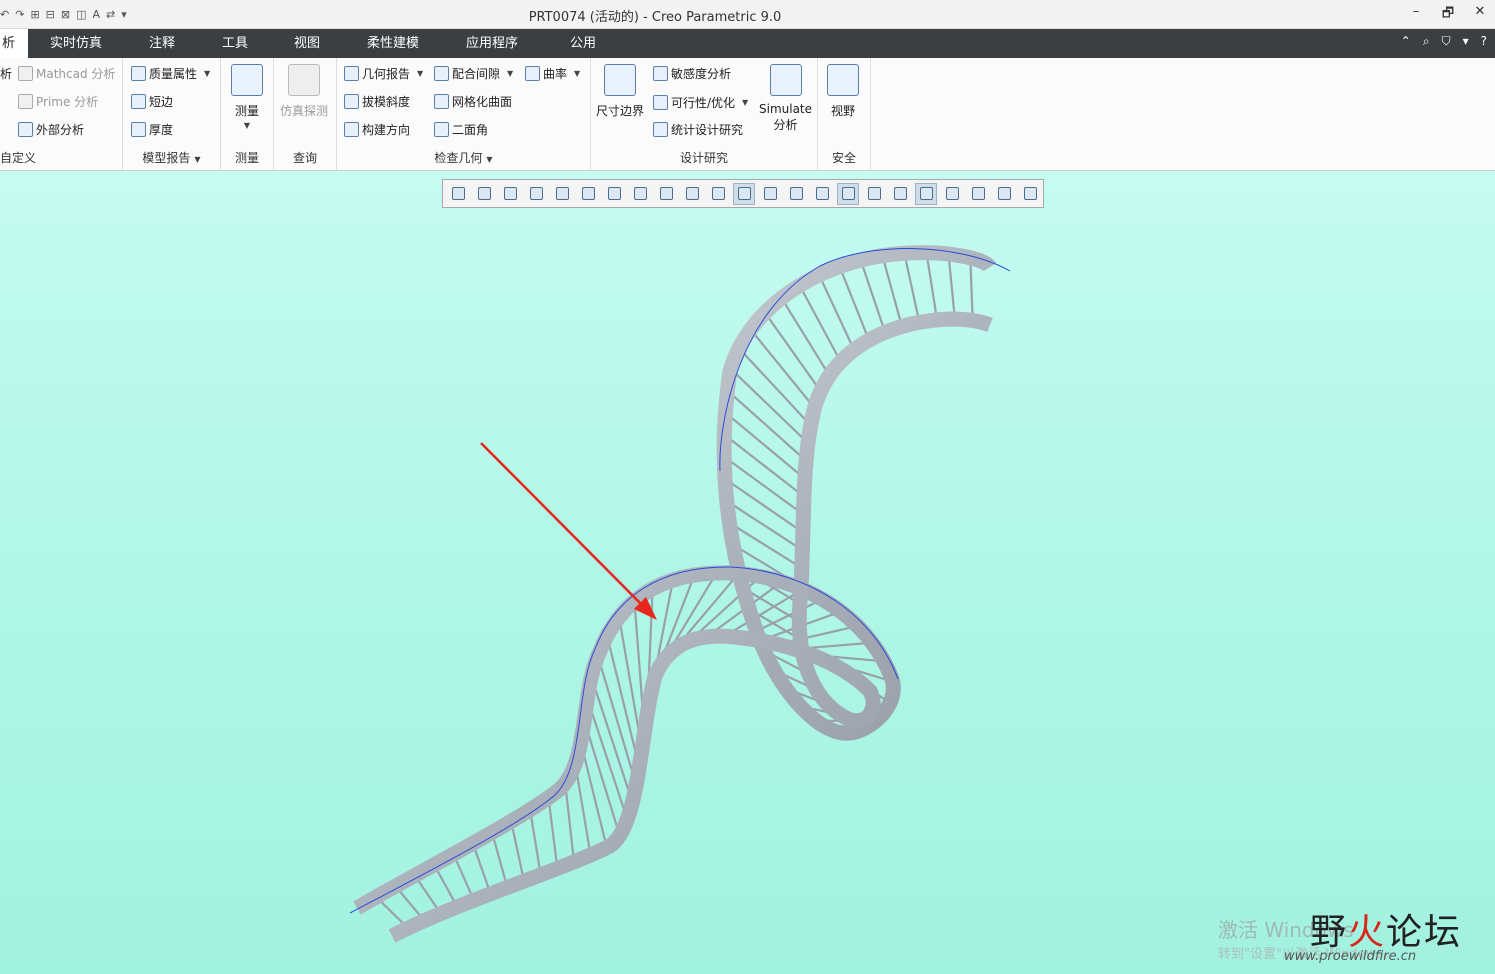  I want to click on prime-analysis-button: Prime 分析, so click(58, 101).